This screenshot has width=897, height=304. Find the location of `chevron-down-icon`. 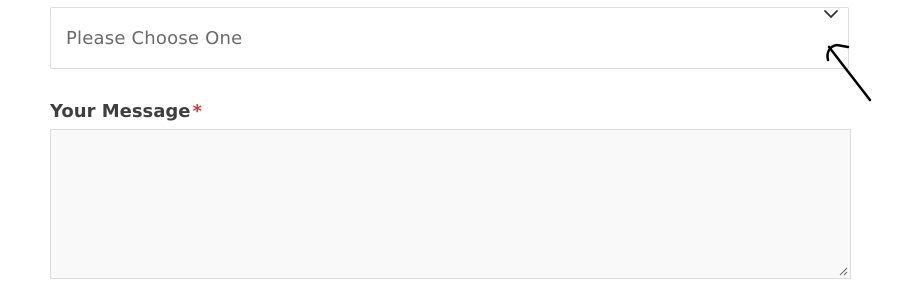

chevron-down-icon is located at coordinates (831, 14).